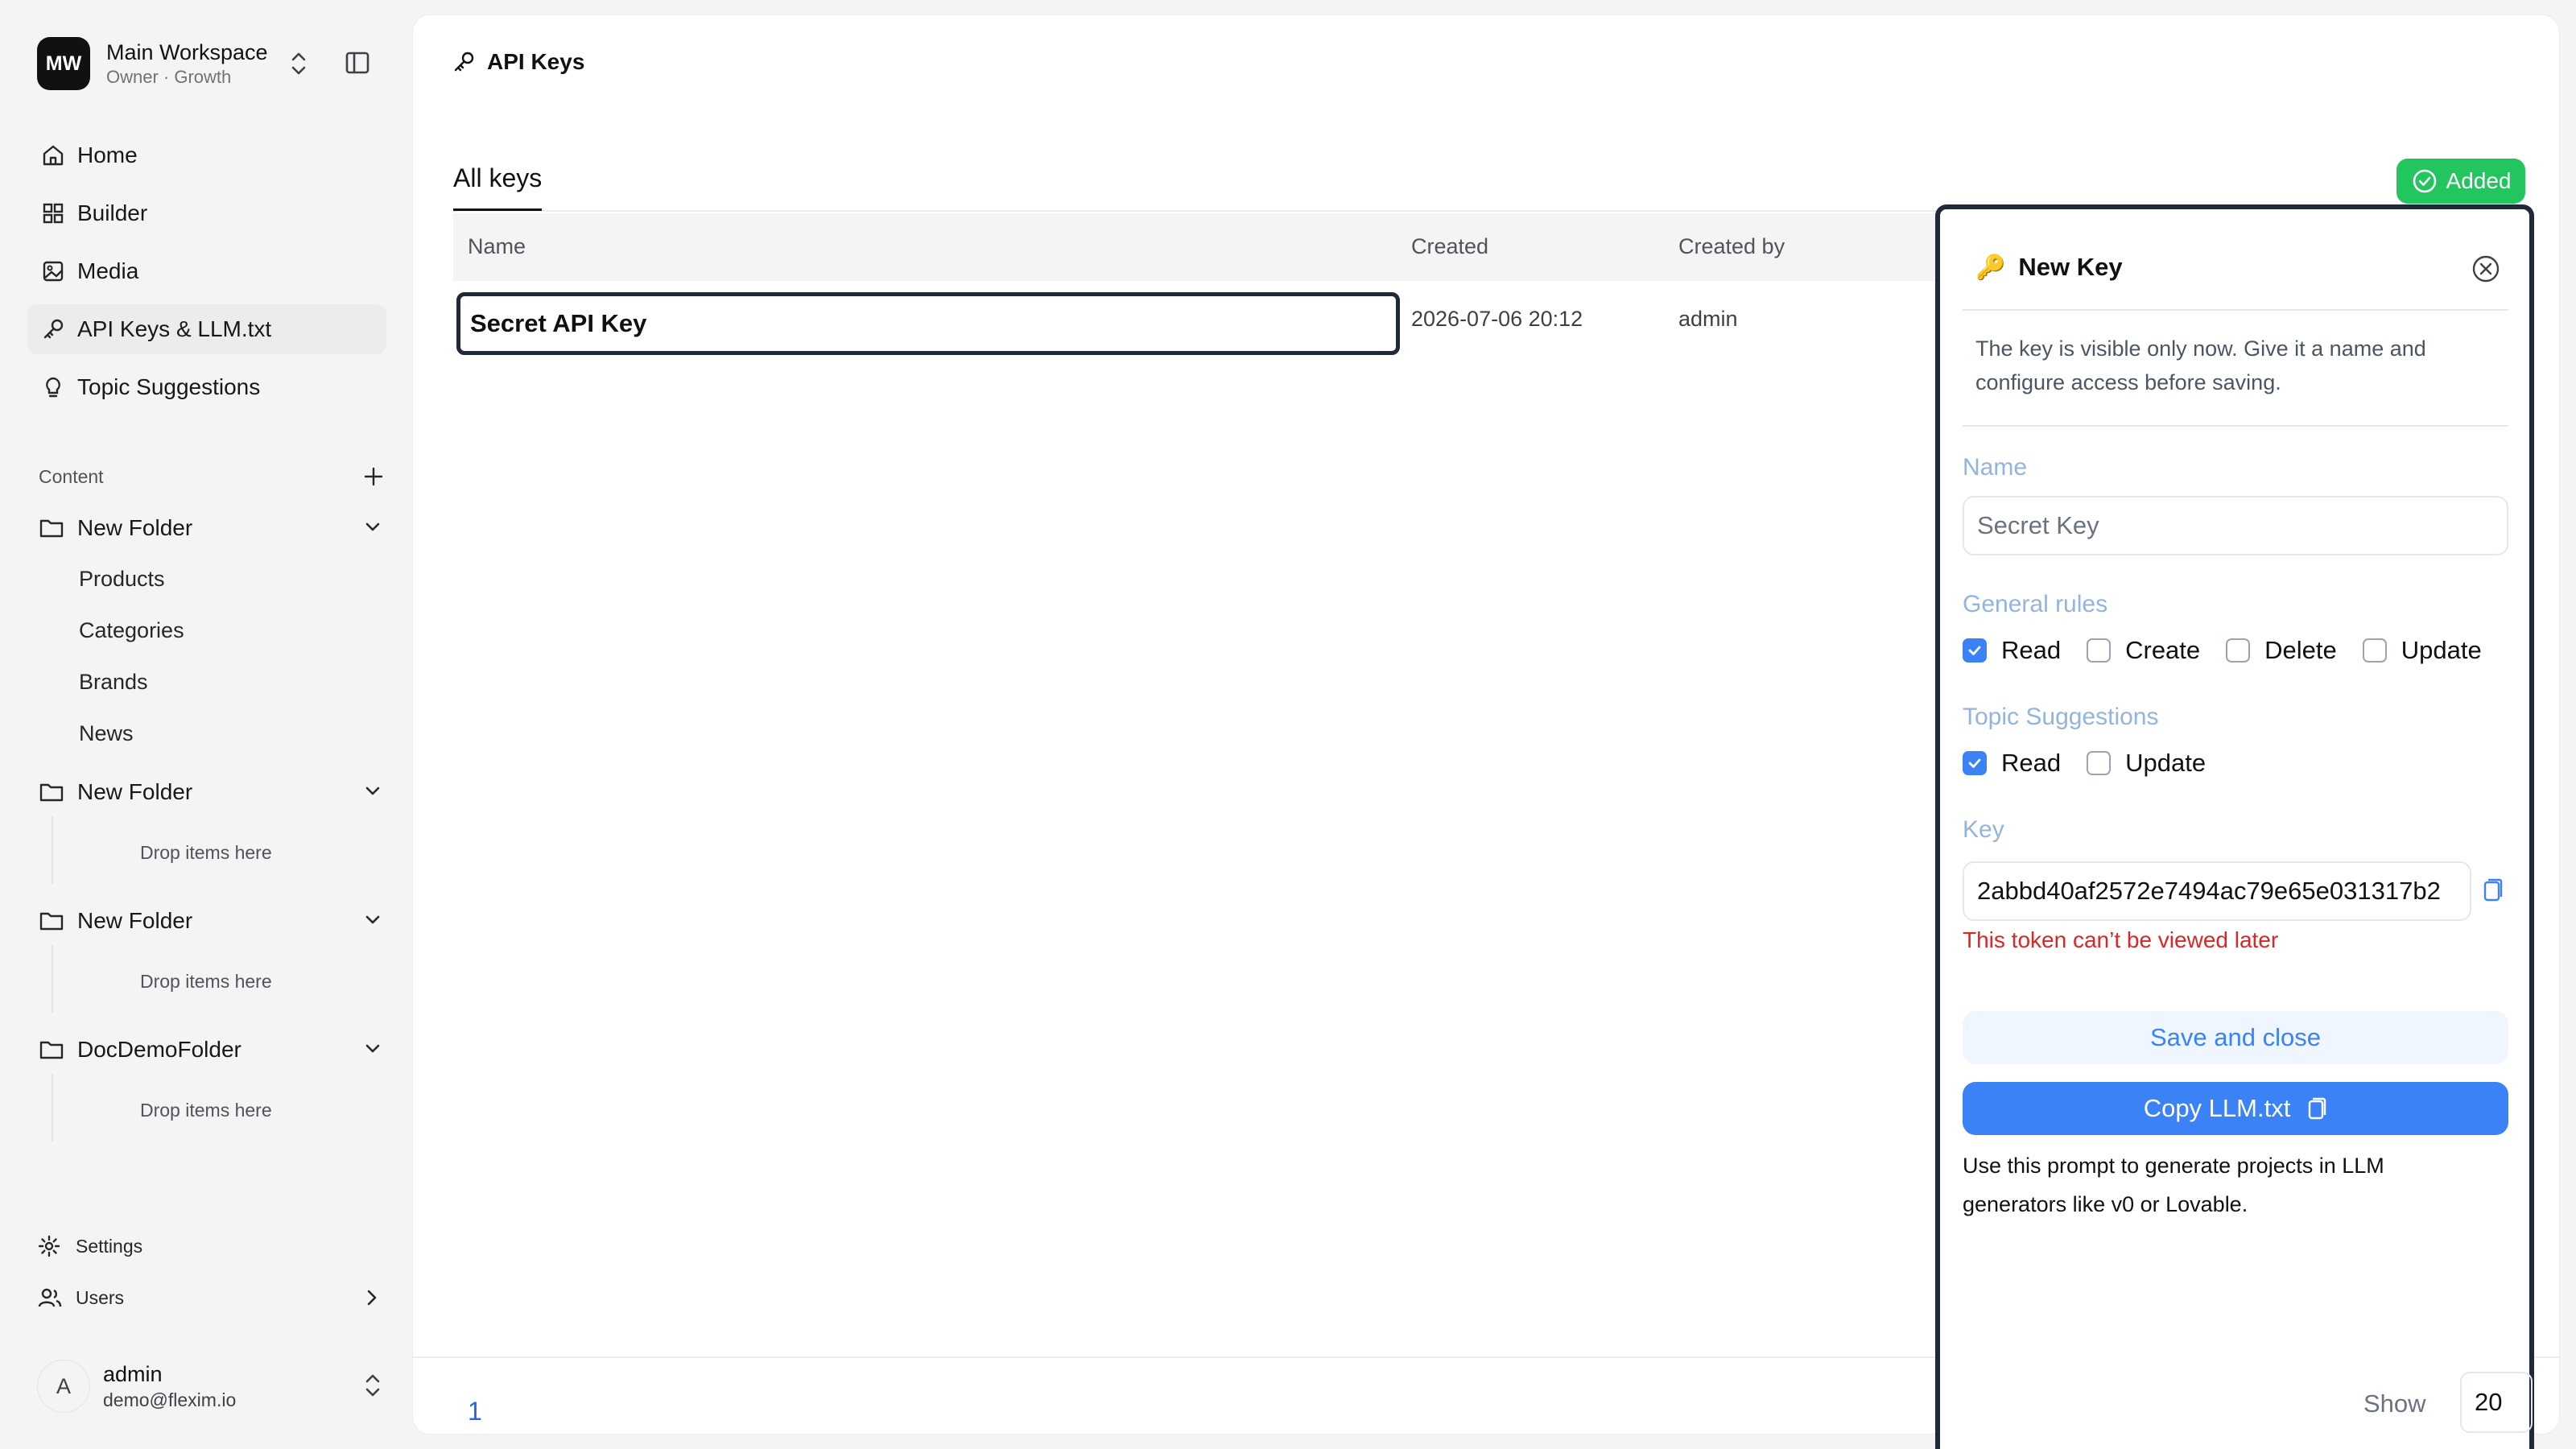 The height and width of the screenshot is (1449, 2576). Describe the element at coordinates (1731, 246) in the screenshot. I see `column-header-created-by: Created by` at that location.